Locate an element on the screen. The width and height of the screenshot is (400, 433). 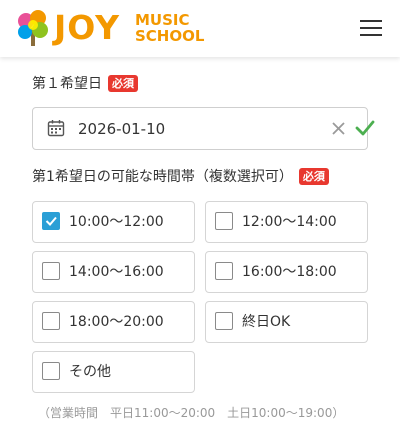
time-option-all-day: 終日OK is located at coordinates (286, 322).